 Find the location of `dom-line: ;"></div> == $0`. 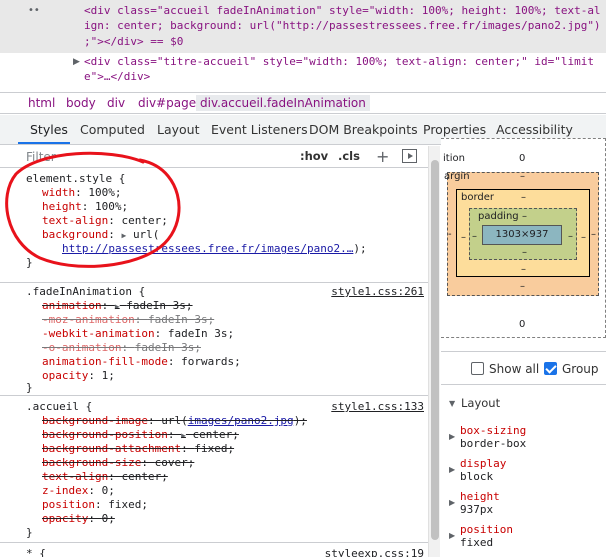

dom-line: ;"></div> == $0 is located at coordinates (133, 41).